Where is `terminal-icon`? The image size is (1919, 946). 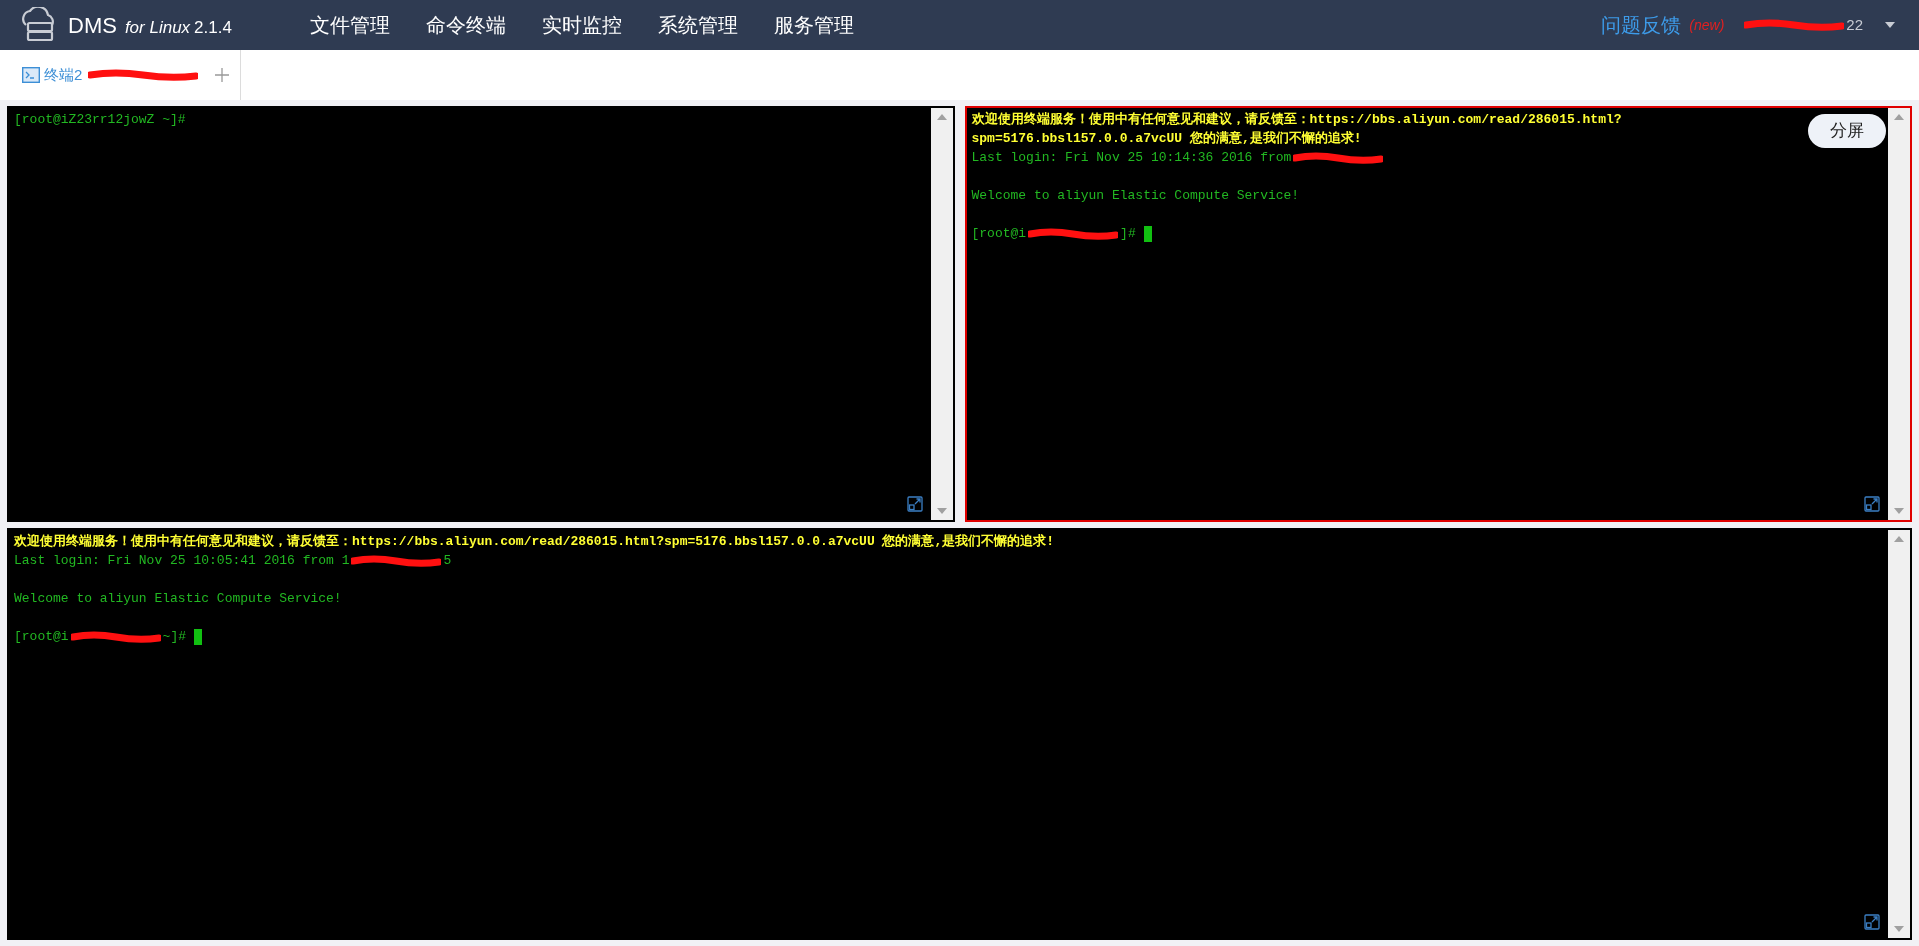
terminal-icon is located at coordinates (31, 75).